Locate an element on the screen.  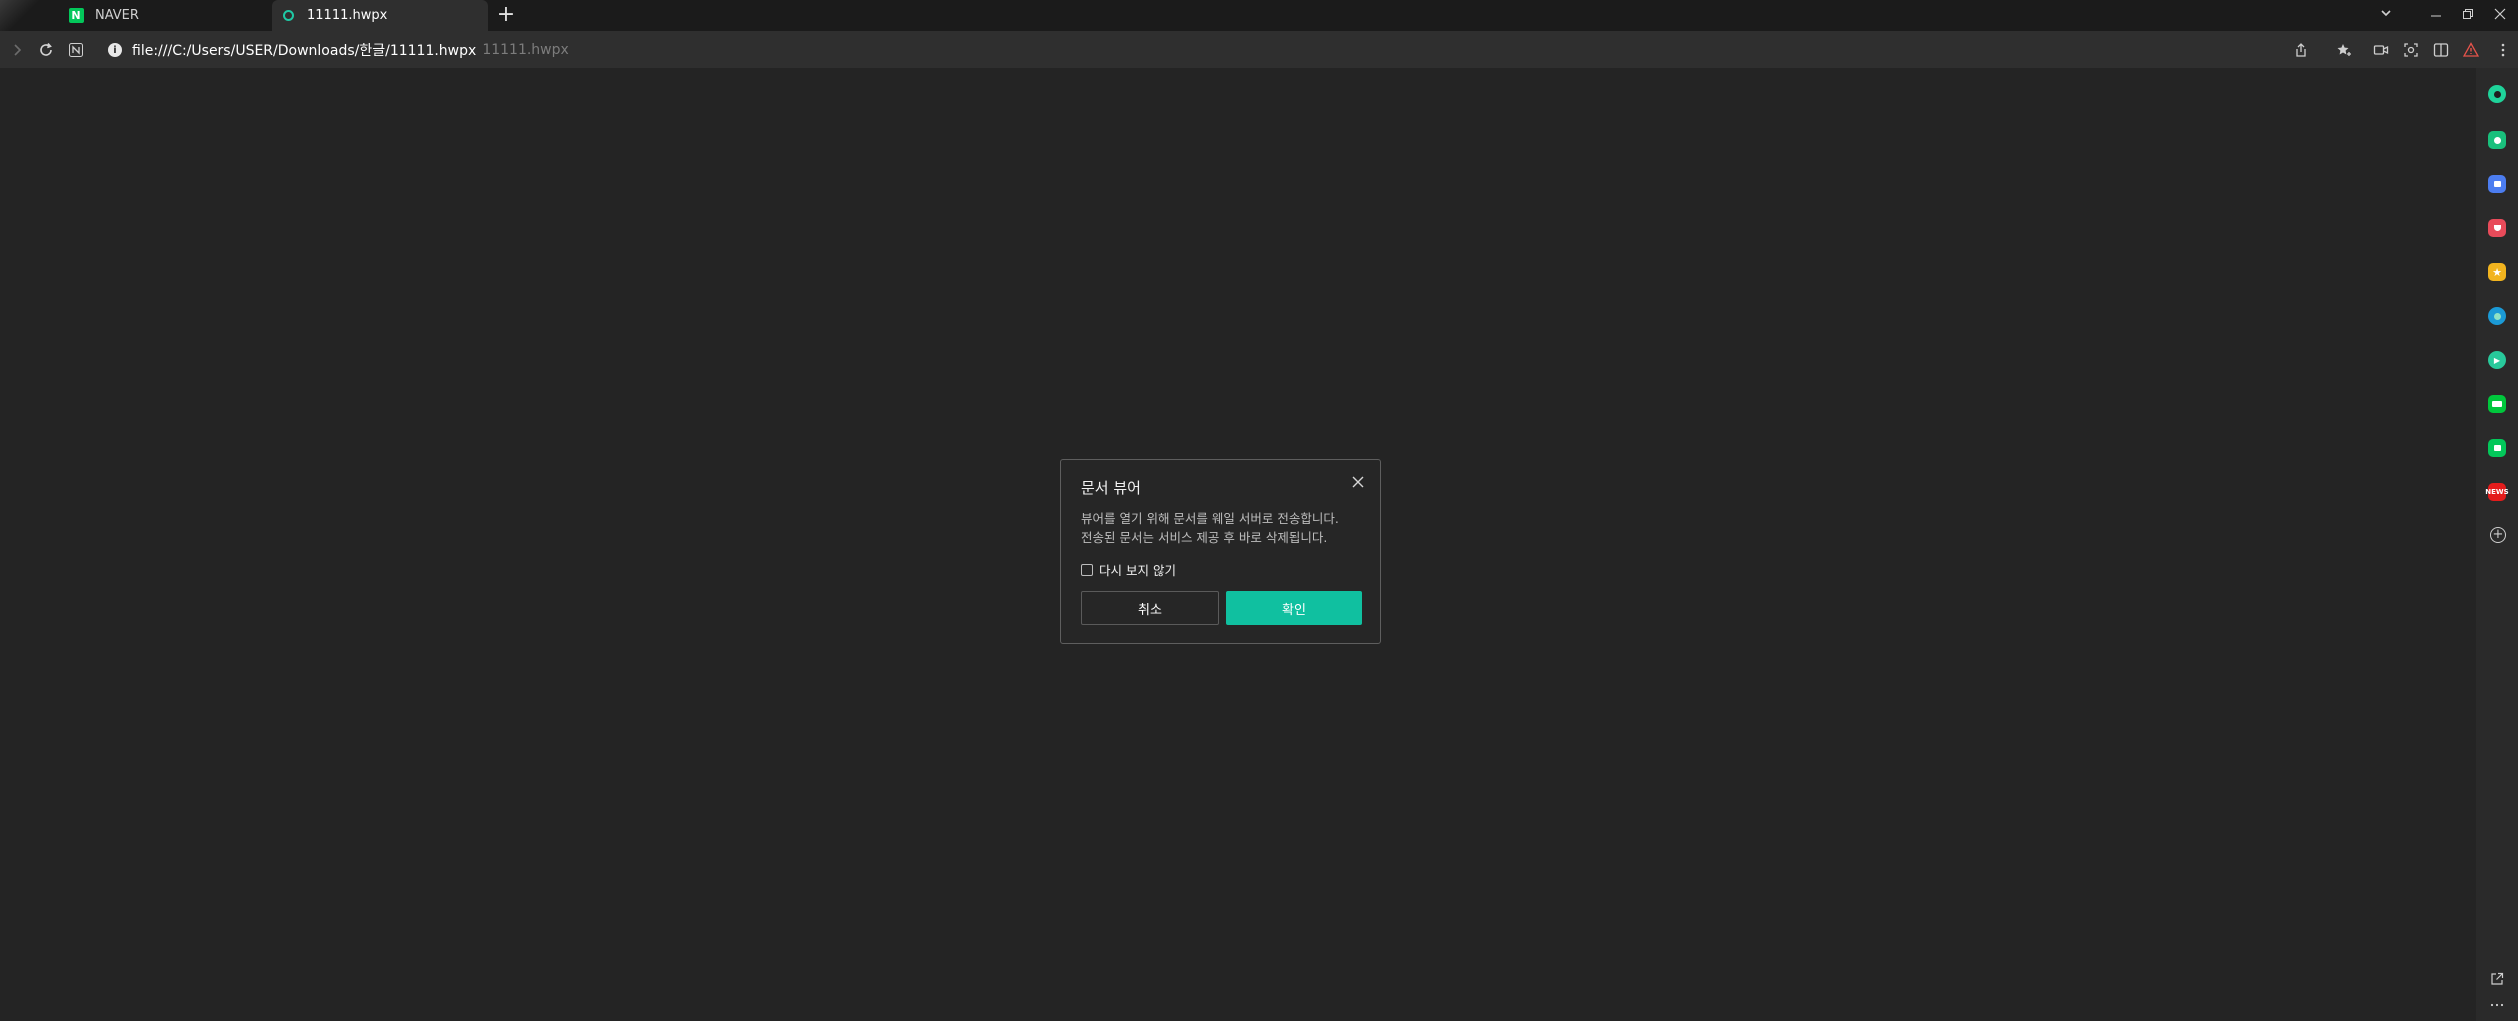
forward-button is located at coordinates (17, 50).